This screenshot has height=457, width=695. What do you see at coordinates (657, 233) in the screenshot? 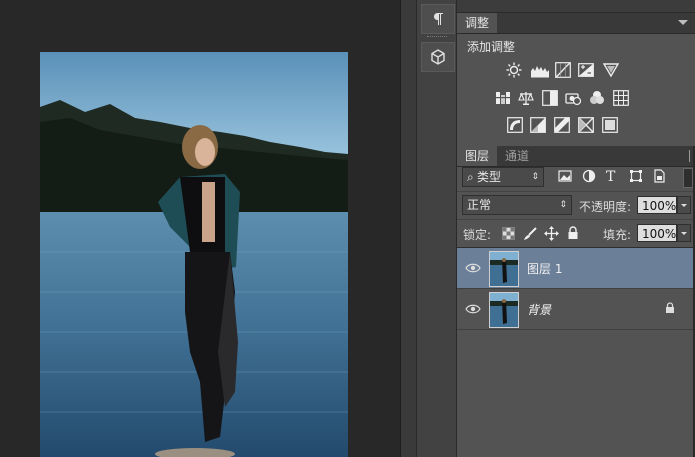
I see `fill-input: 100%` at bounding box center [657, 233].